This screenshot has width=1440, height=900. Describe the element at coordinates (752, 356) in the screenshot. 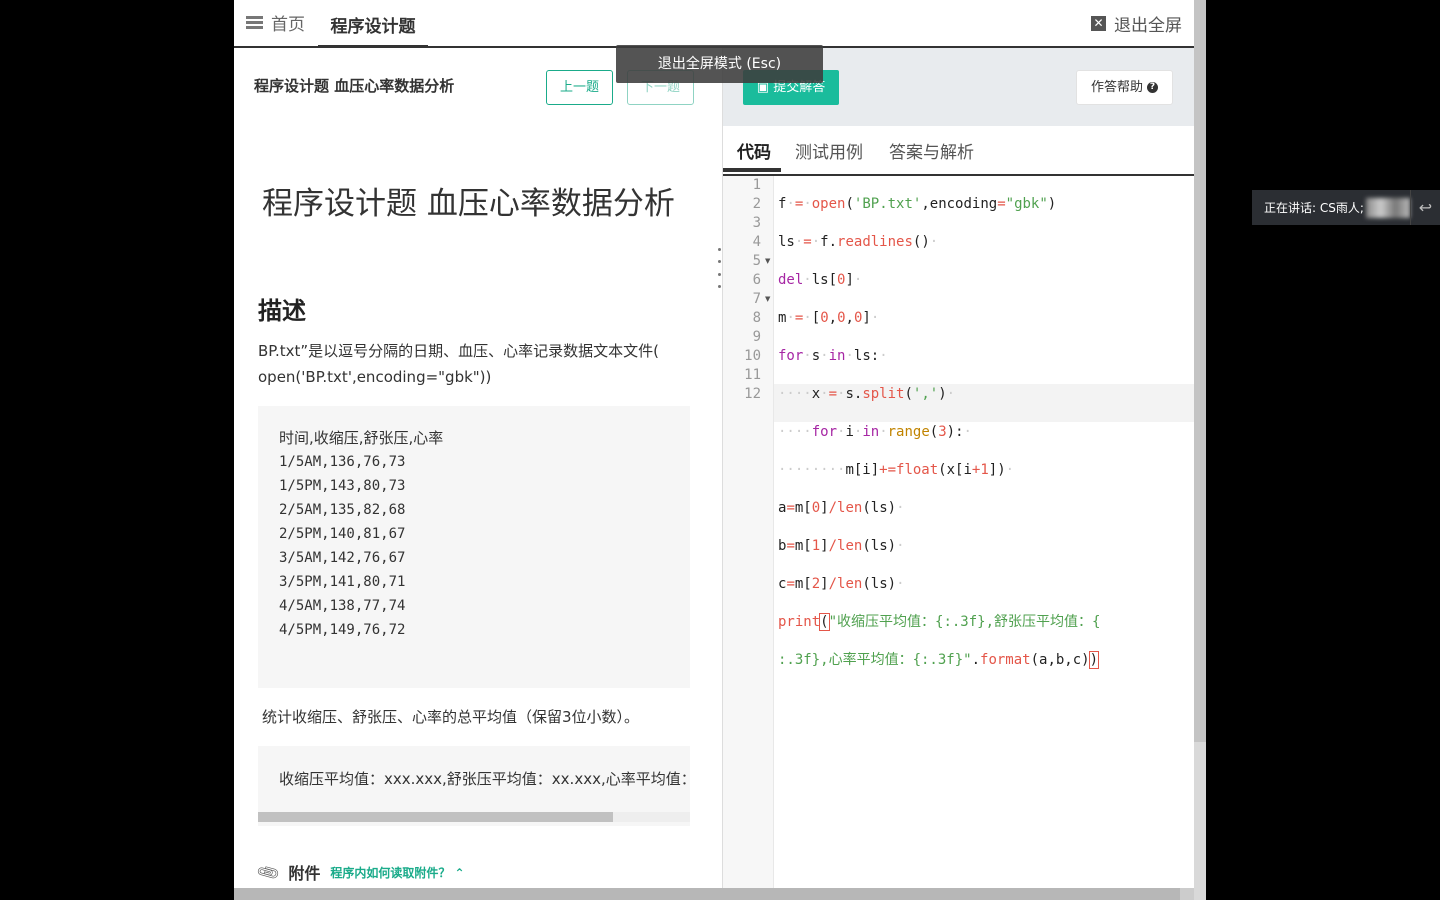

I see `line-number: 10` at that location.